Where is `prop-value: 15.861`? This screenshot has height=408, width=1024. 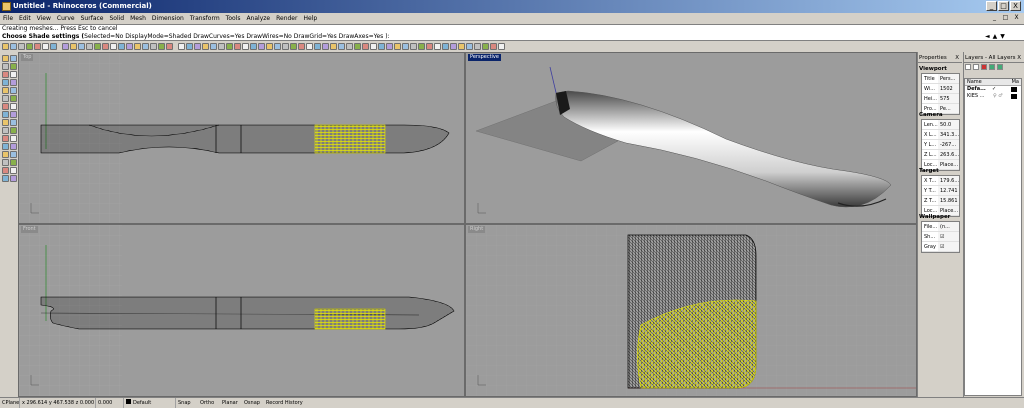 prop-value: 15.861 is located at coordinates (948, 200).